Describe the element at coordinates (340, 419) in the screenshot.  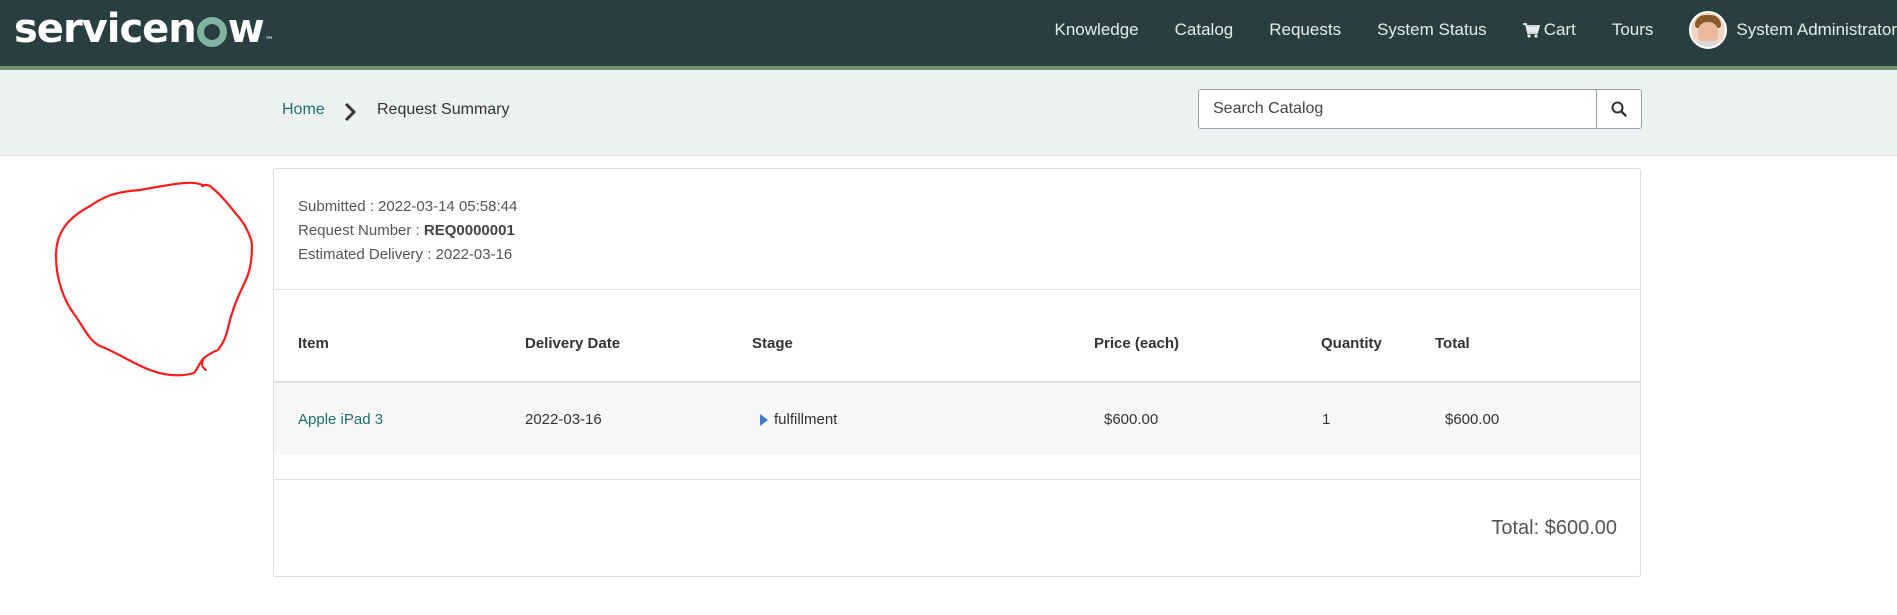
I see `item-link: Apple iPad 3` at that location.